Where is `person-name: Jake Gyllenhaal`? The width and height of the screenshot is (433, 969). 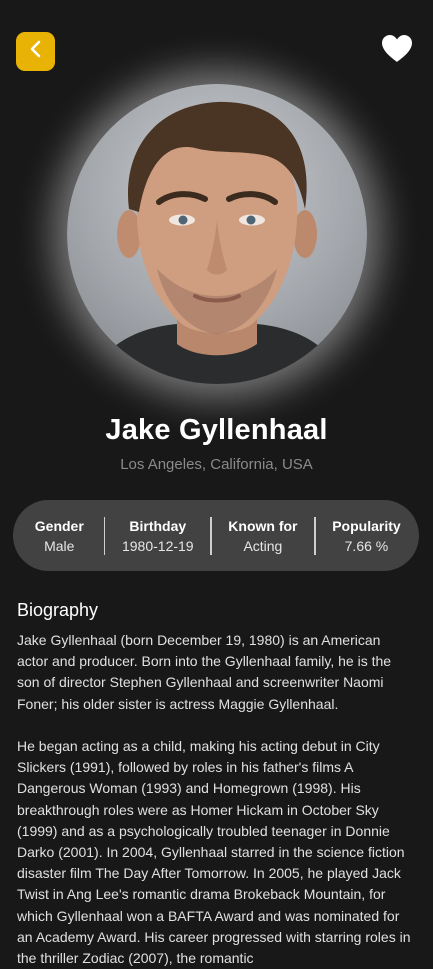 person-name: Jake Gyllenhaal is located at coordinates (216, 430).